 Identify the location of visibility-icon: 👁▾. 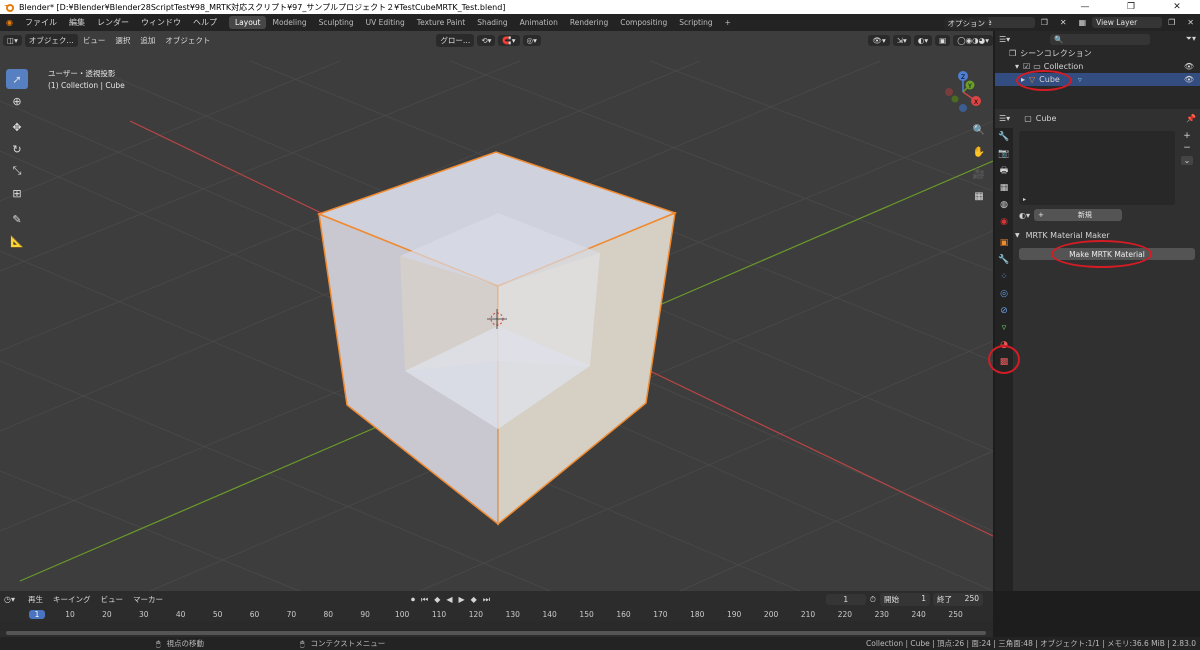
(879, 40).